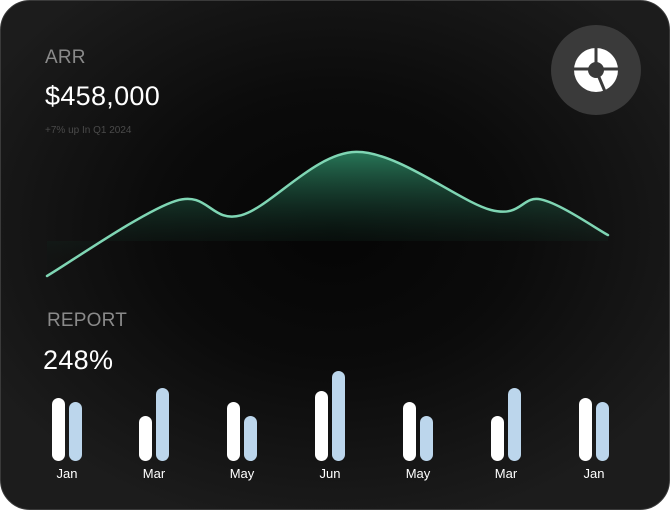 This screenshot has width=670, height=510. Describe the element at coordinates (78, 360) in the screenshot. I see `report-value: 248%` at that location.